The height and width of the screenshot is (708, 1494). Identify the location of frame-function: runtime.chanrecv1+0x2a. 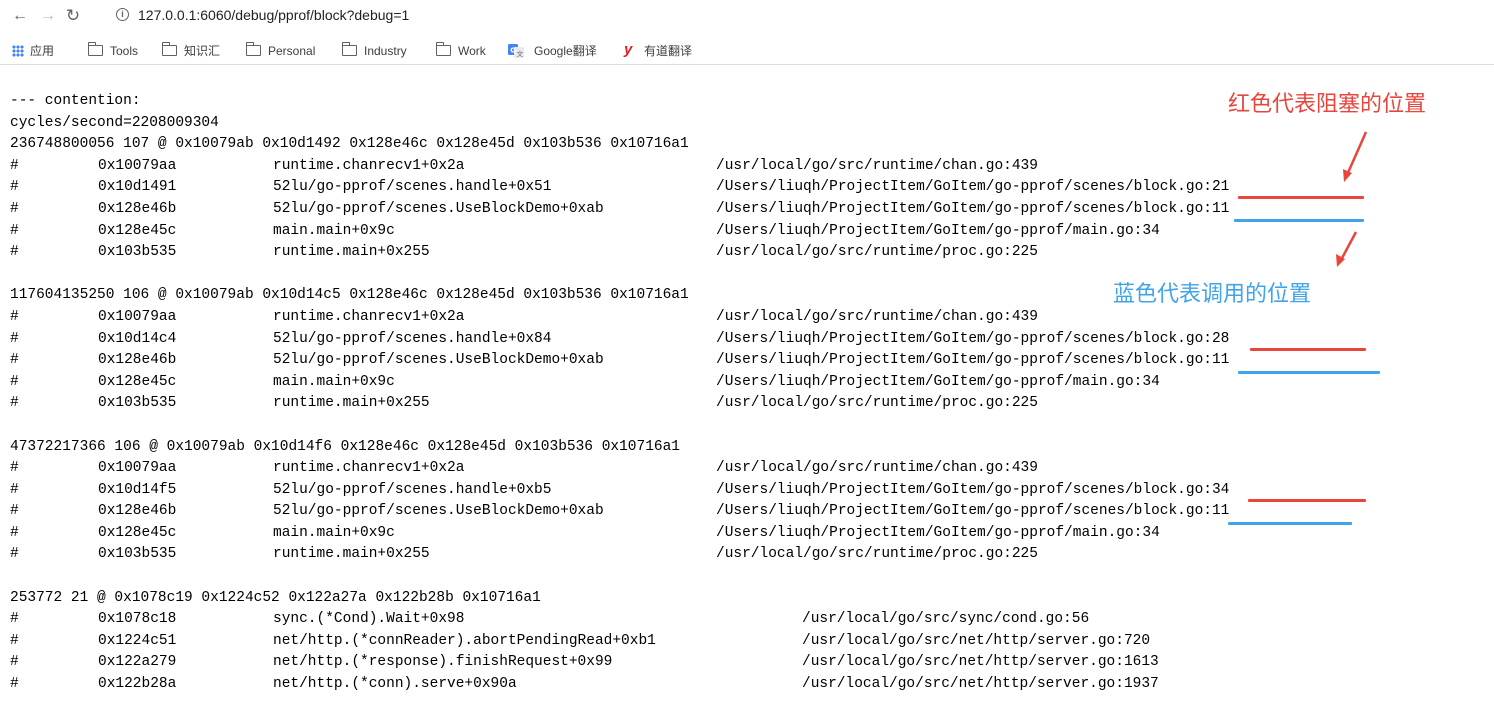
(369, 468).